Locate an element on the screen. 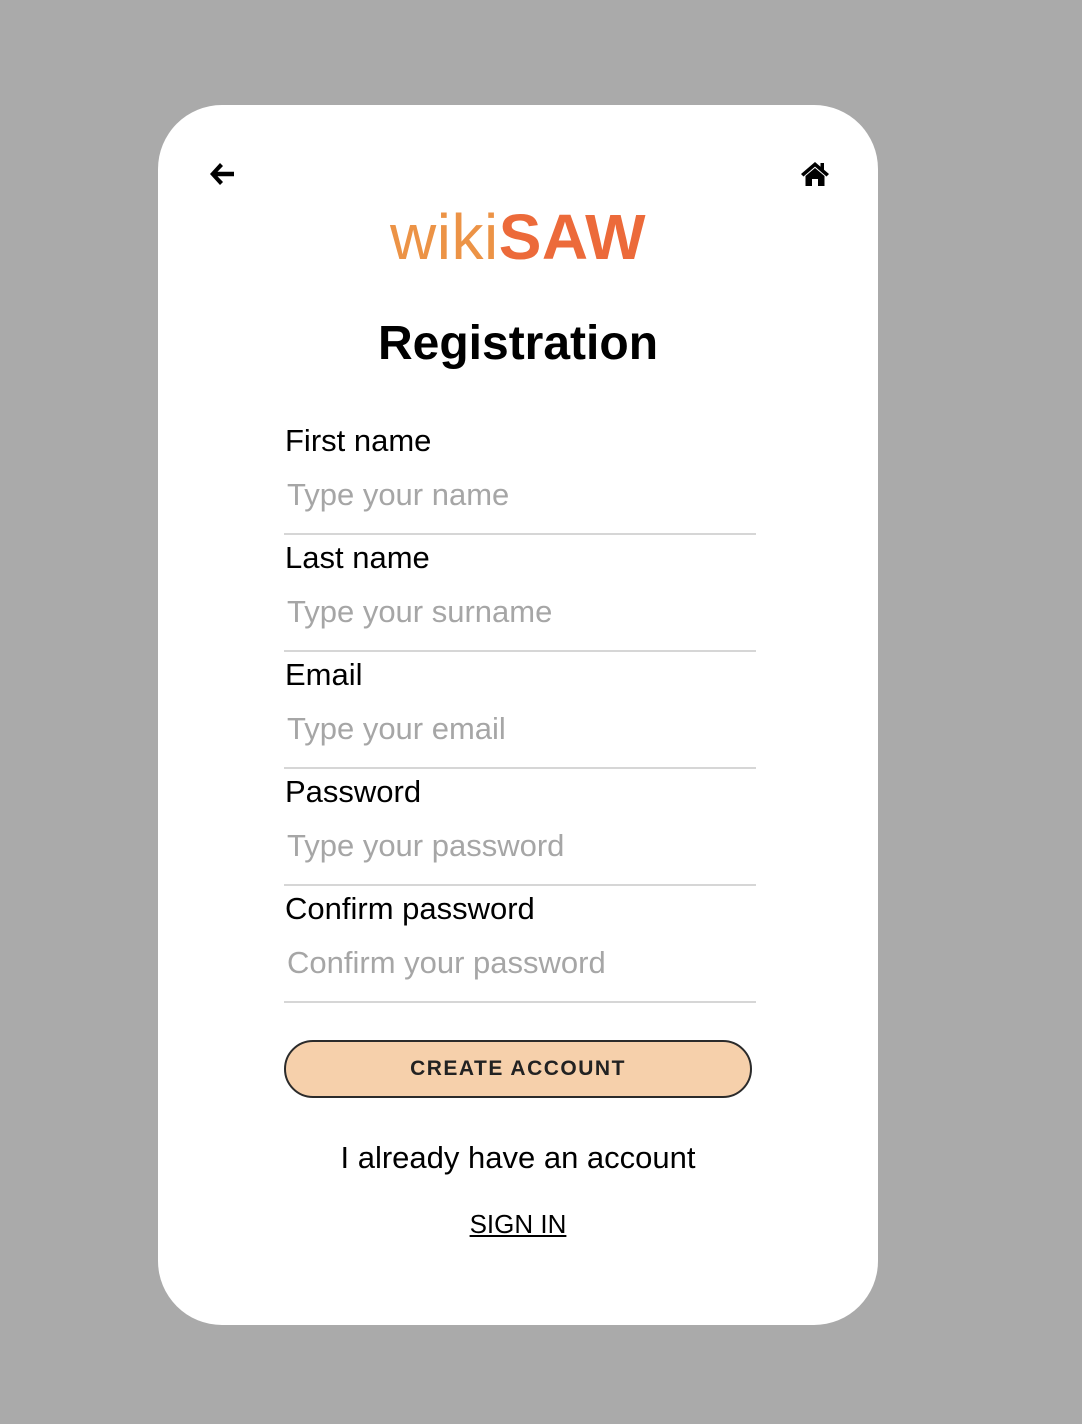  email-field: Email is located at coordinates (520, 710).